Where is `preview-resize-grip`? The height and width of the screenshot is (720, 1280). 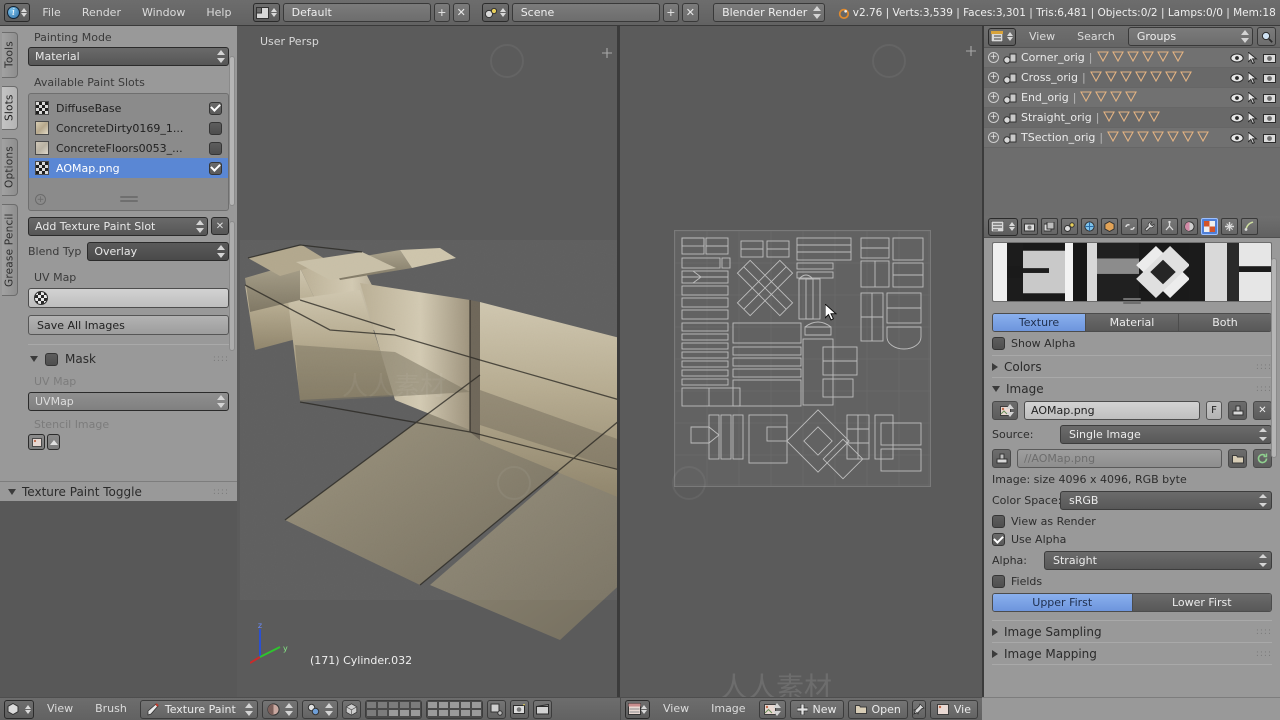 preview-resize-grip is located at coordinates (1132, 301).